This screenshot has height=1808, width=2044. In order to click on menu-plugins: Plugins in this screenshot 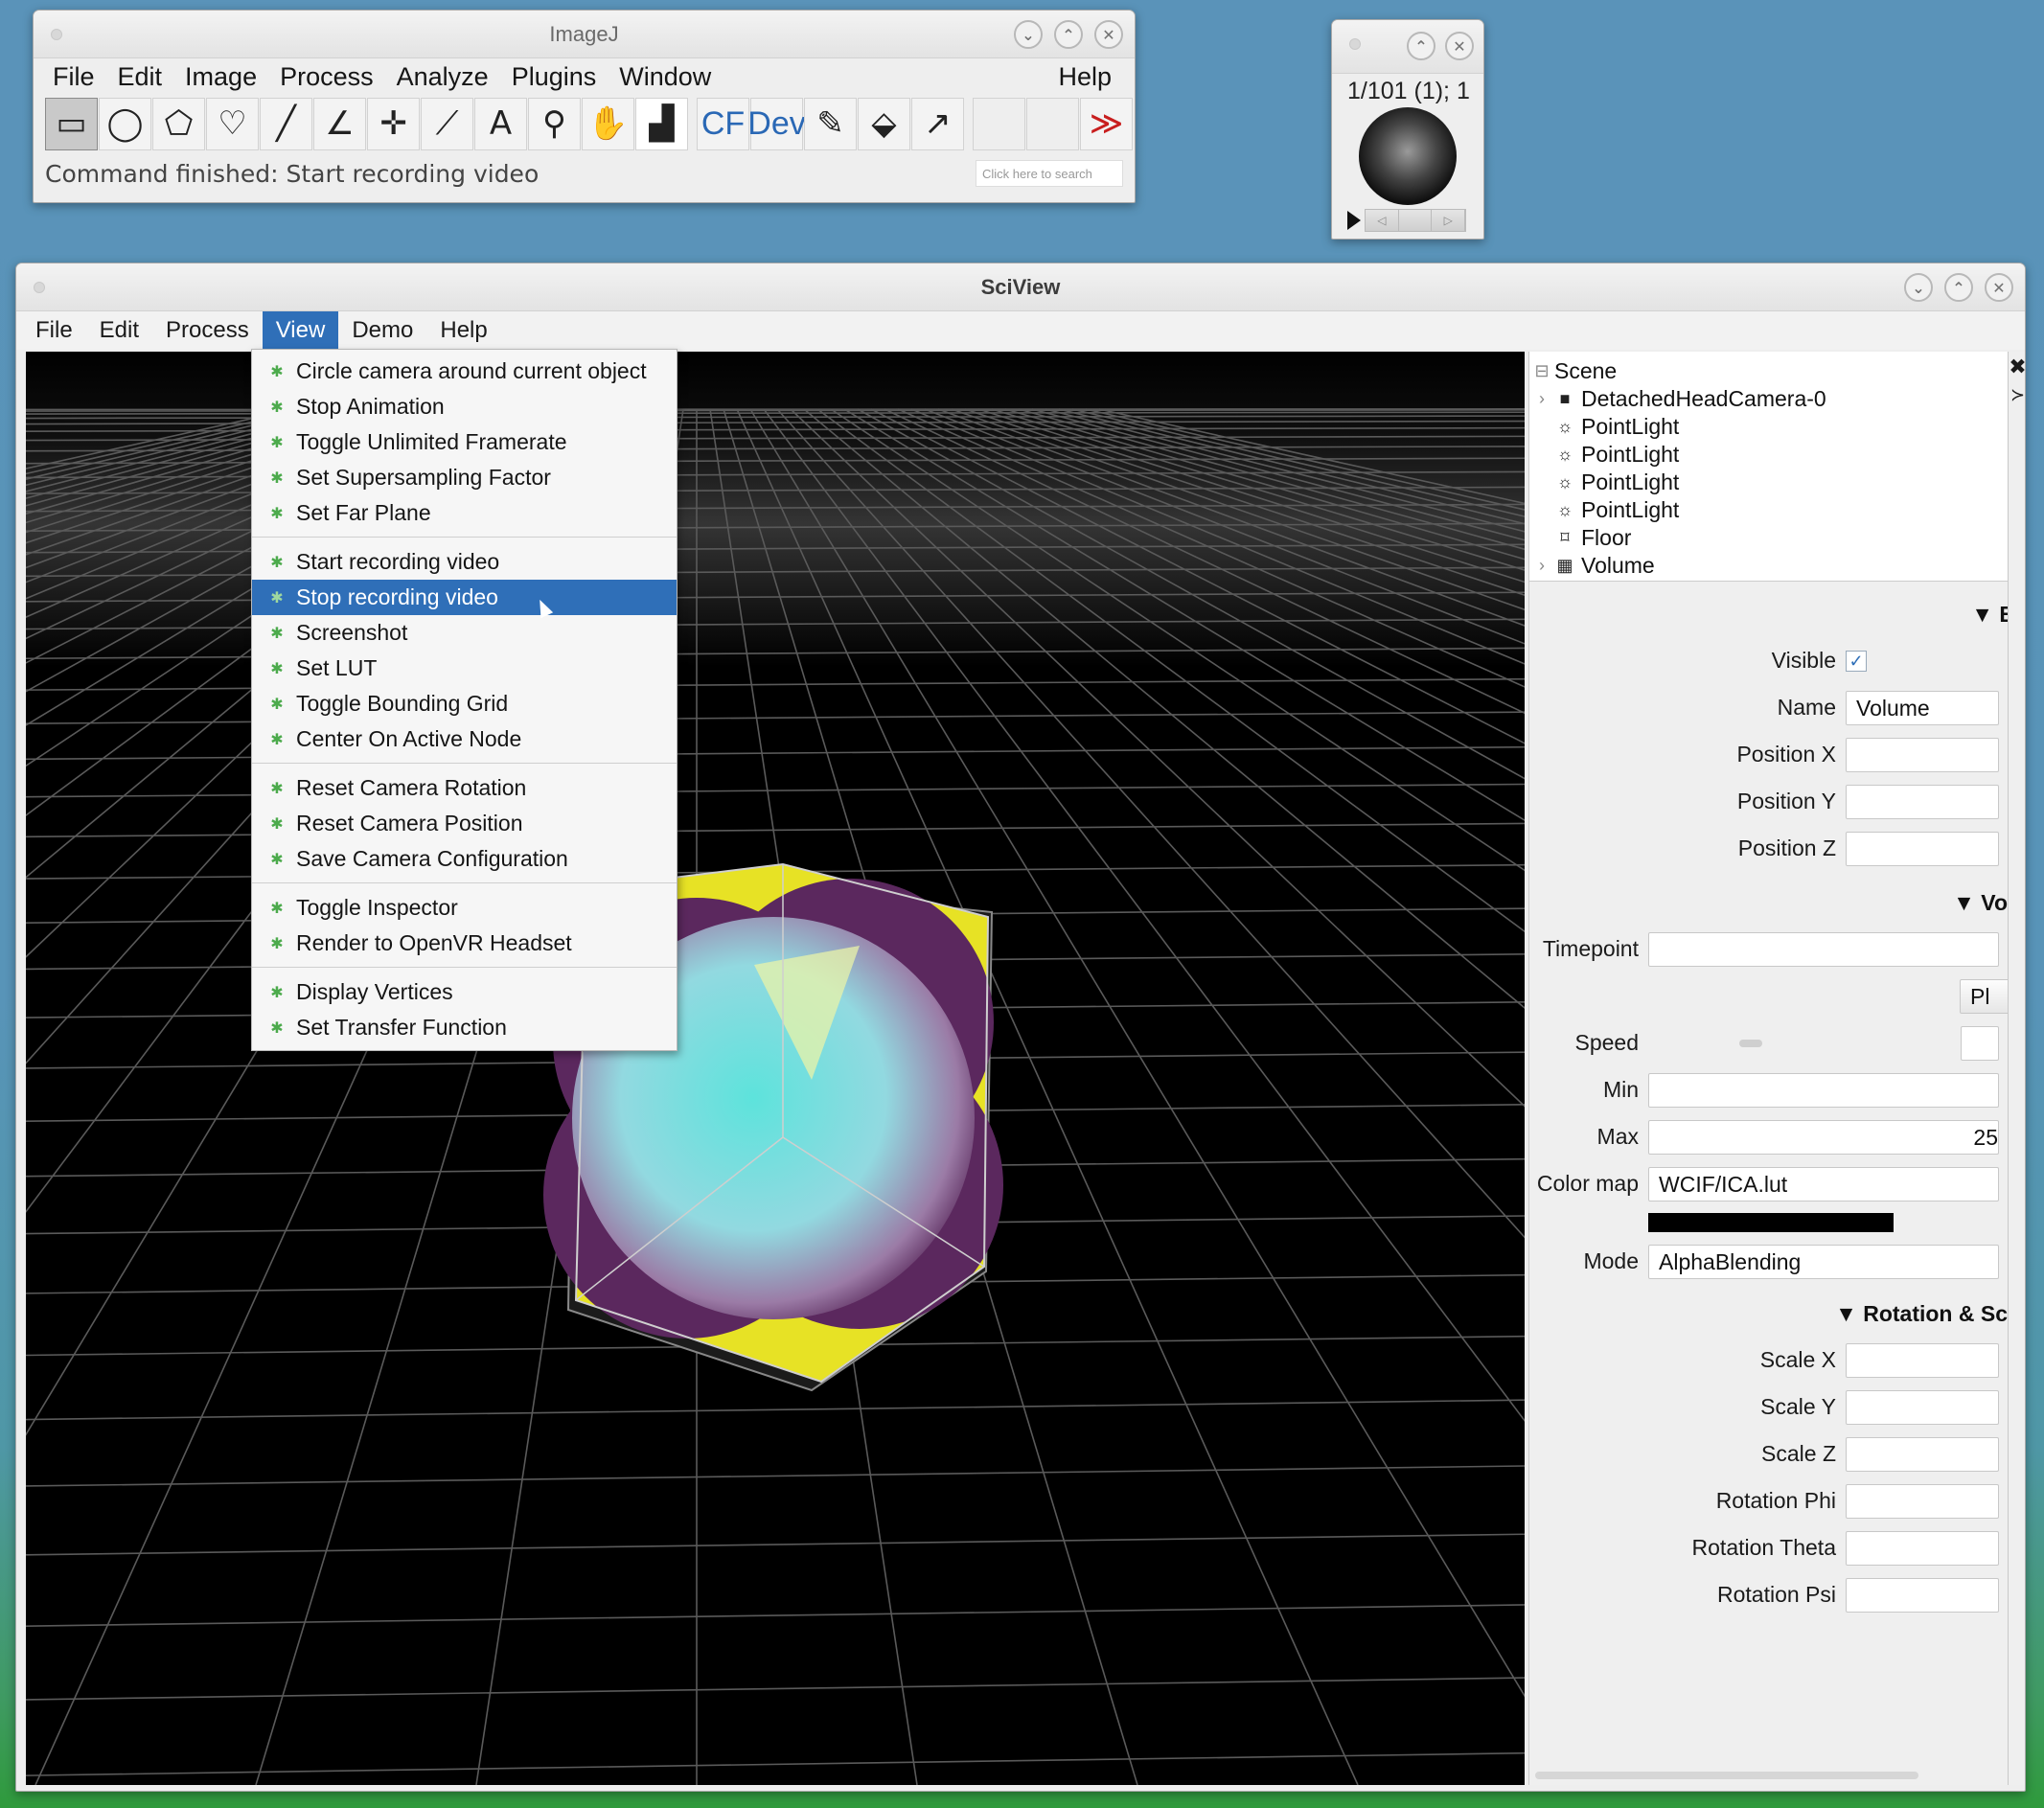, I will do `click(554, 77)`.